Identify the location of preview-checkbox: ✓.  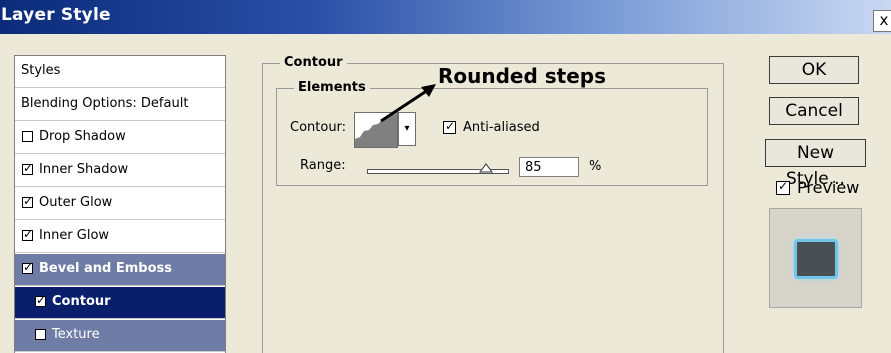
(783, 187).